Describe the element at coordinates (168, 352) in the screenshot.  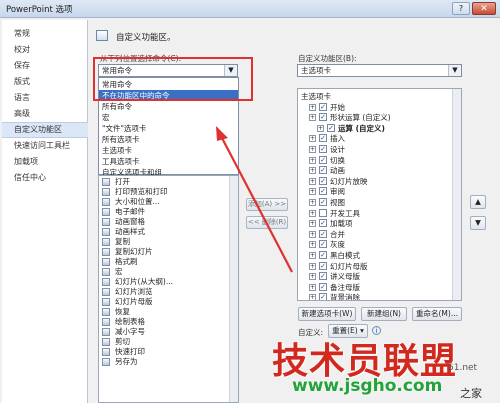
I see `list-item: 快速打印` at that location.